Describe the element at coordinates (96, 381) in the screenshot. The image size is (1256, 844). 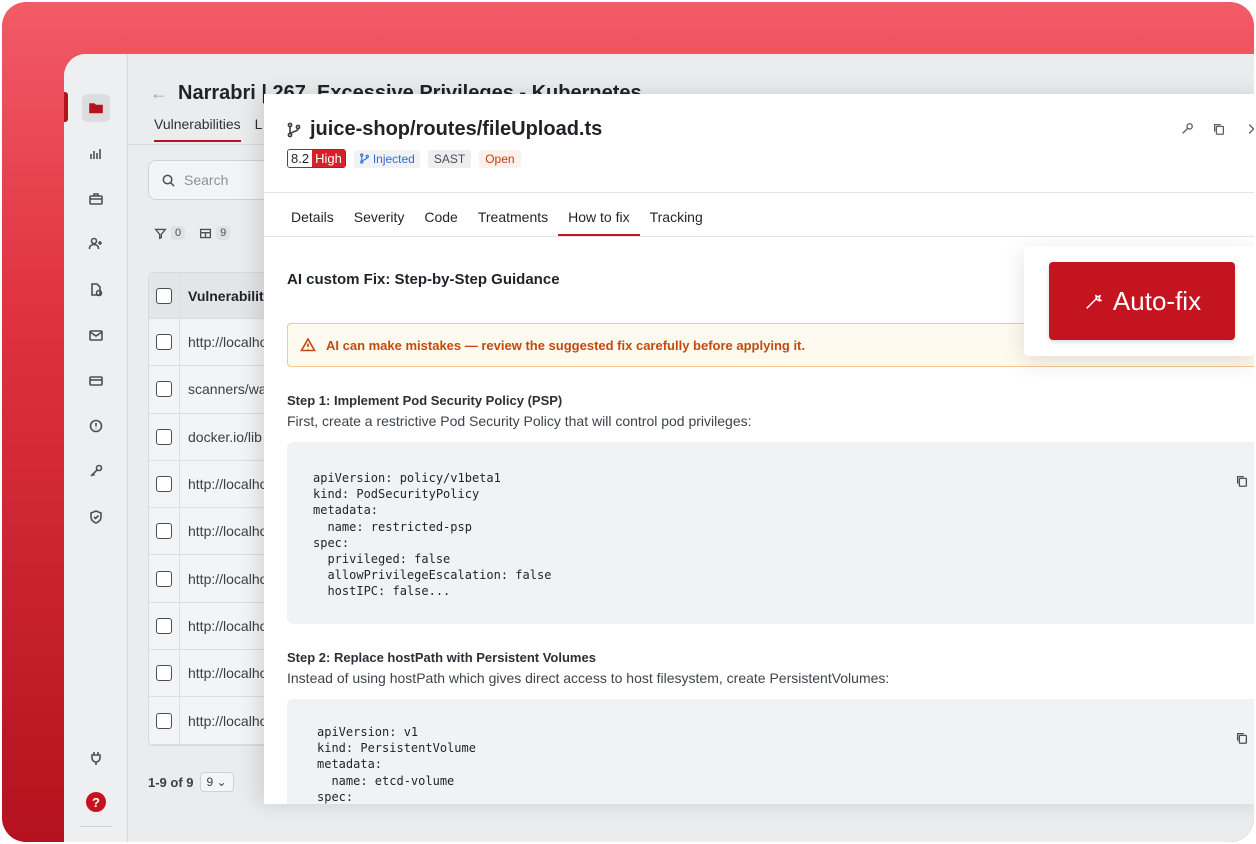
I see `card-icon` at that location.